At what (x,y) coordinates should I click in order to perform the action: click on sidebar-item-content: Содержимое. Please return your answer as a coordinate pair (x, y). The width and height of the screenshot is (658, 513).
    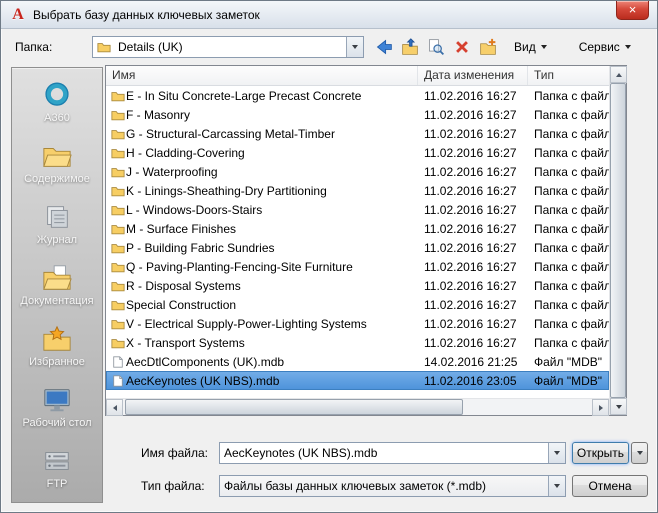
    Looking at the image, I should click on (57, 163).